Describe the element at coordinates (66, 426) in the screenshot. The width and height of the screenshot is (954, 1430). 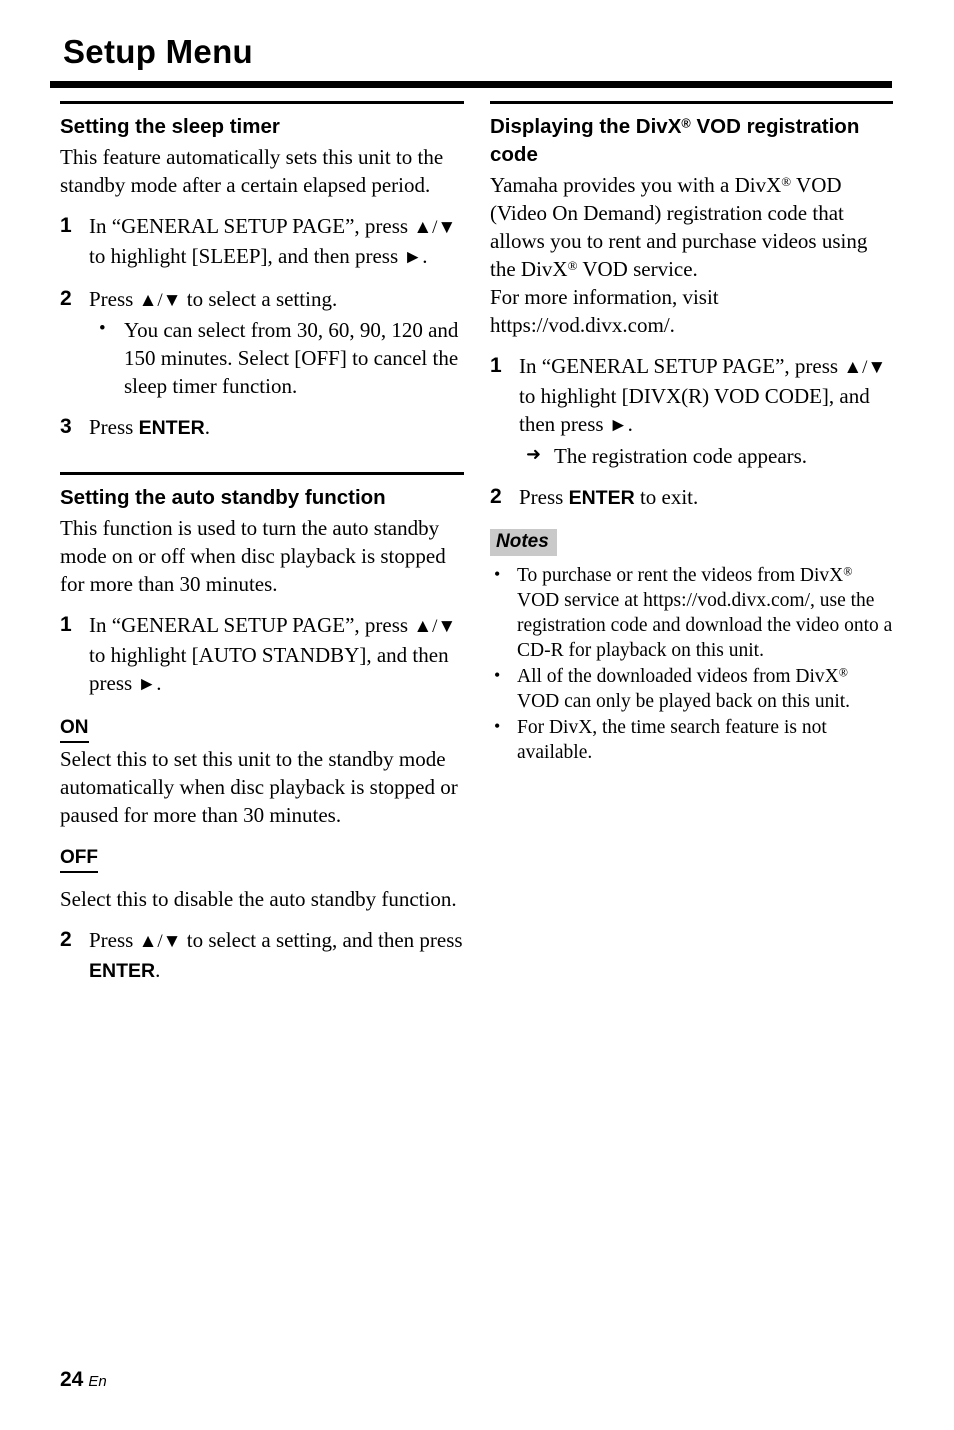
I see `step-number: 3` at that location.